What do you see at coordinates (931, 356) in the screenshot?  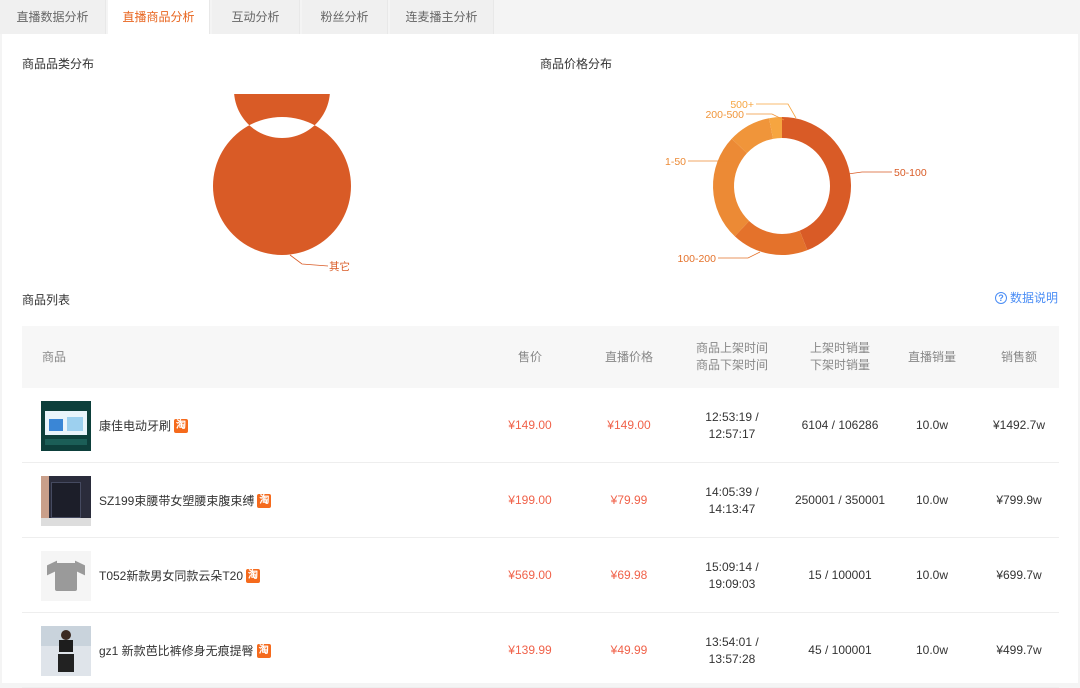 I see `header-live-sales: 直播销量` at bounding box center [931, 356].